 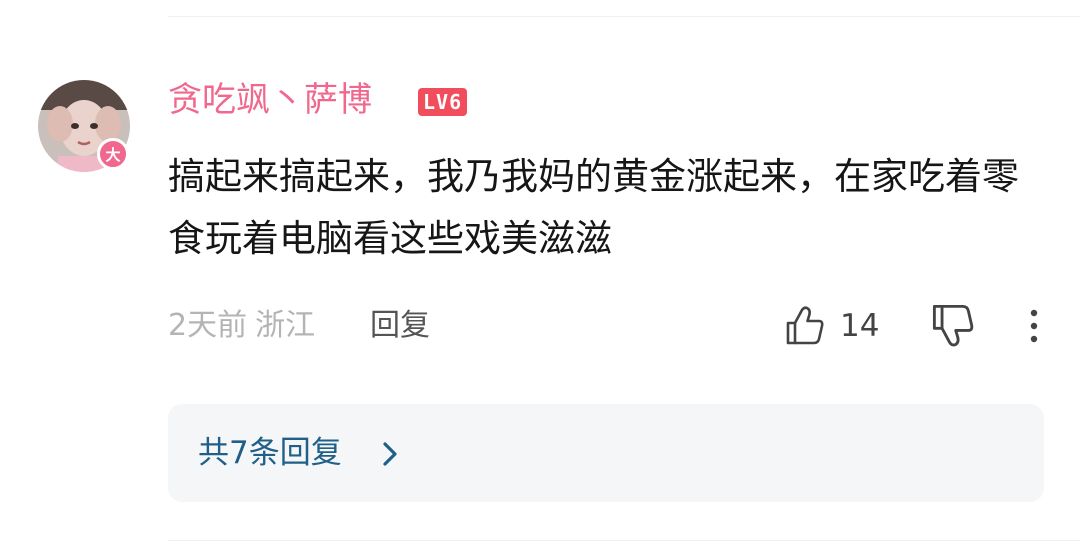 I want to click on view-replies-button: 共7条回复, so click(x=606, y=453).